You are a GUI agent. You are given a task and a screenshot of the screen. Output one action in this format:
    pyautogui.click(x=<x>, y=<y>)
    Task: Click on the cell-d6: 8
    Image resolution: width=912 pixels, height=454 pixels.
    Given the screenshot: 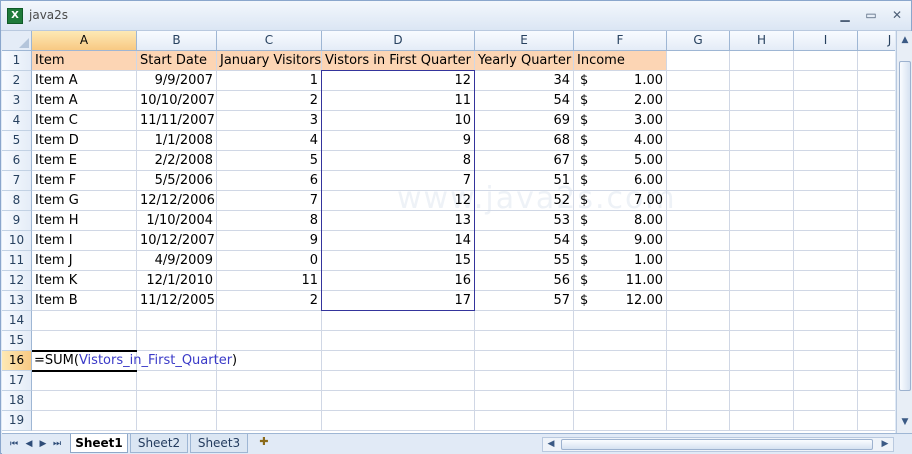 What is the action you would take?
    pyautogui.click(x=398, y=161)
    